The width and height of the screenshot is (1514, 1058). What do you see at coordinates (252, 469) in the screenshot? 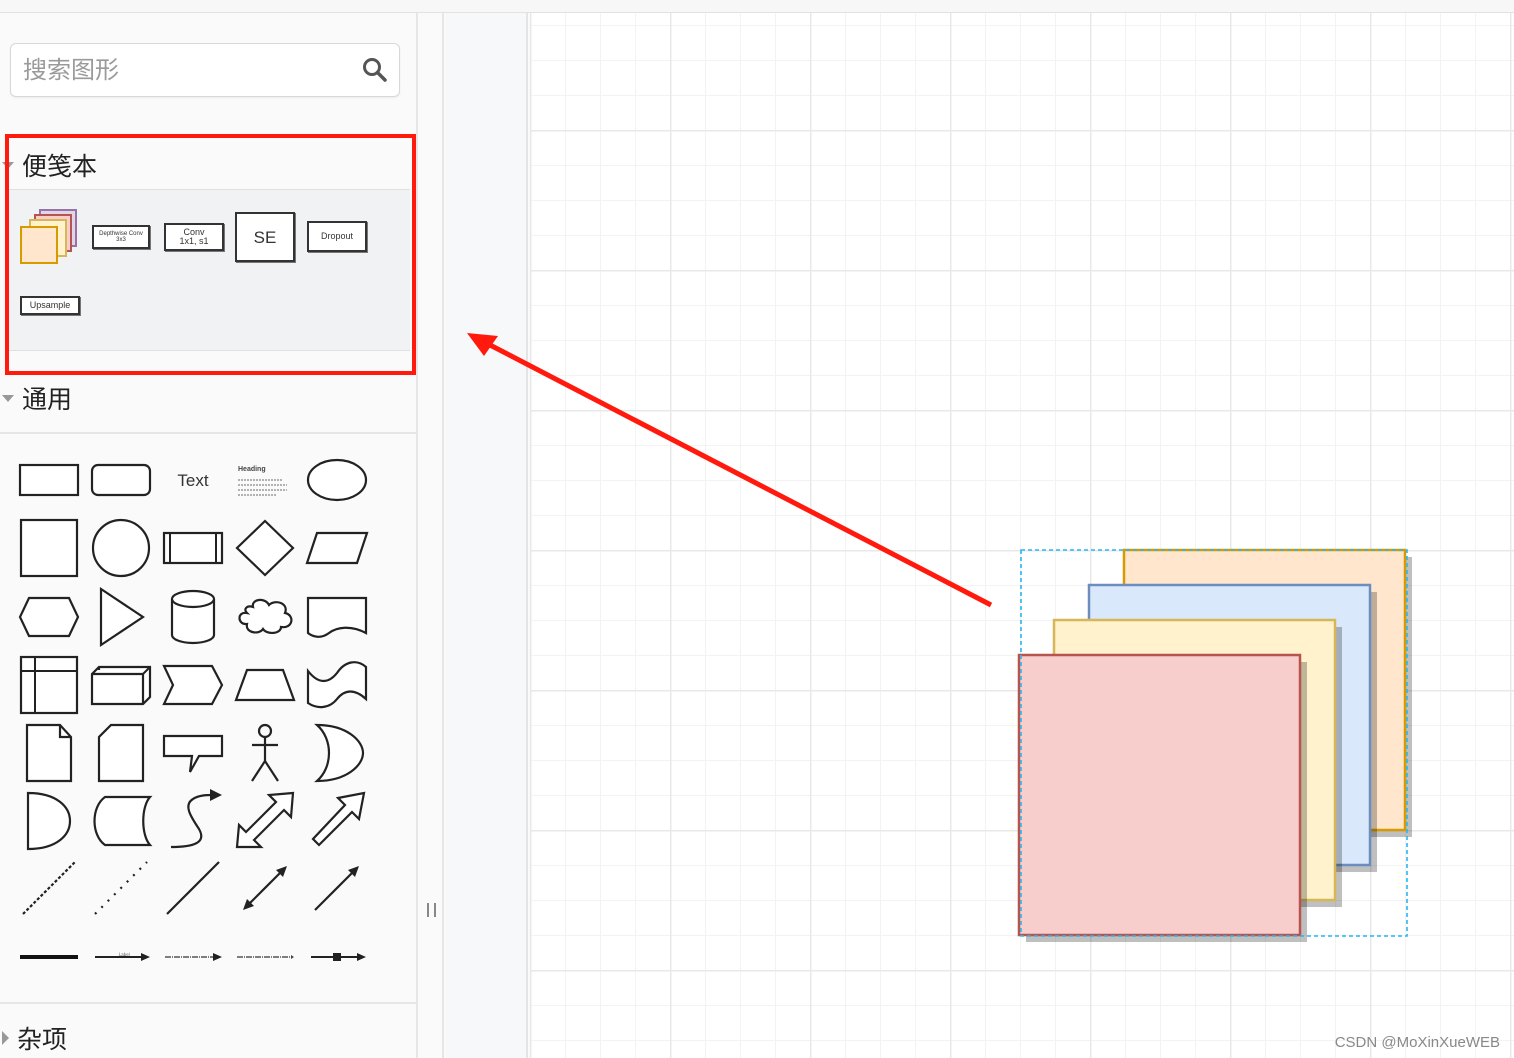
I see `svg-text: Heading` at bounding box center [252, 469].